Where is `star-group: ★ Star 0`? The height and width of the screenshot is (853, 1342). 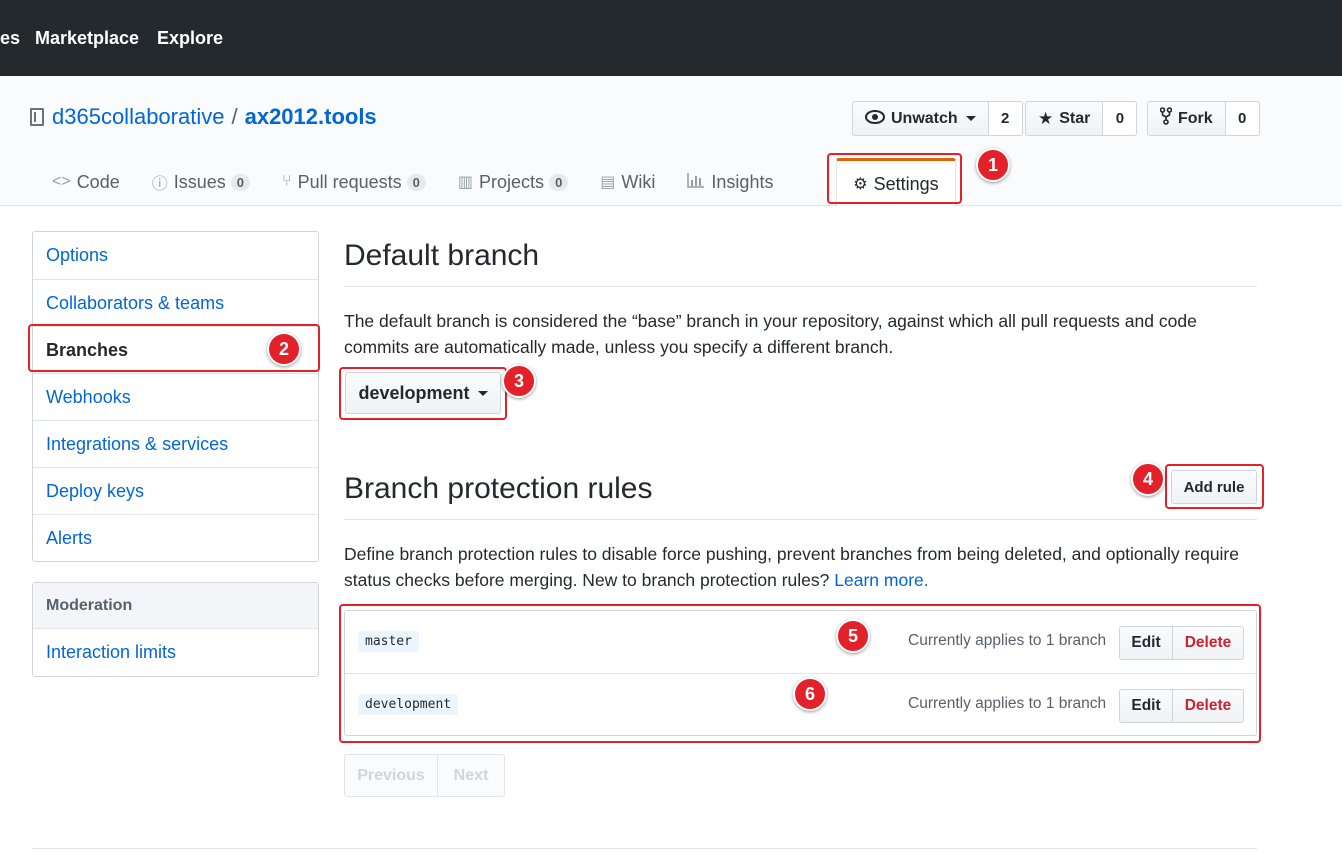 star-group: ★ Star 0 is located at coordinates (1081, 118).